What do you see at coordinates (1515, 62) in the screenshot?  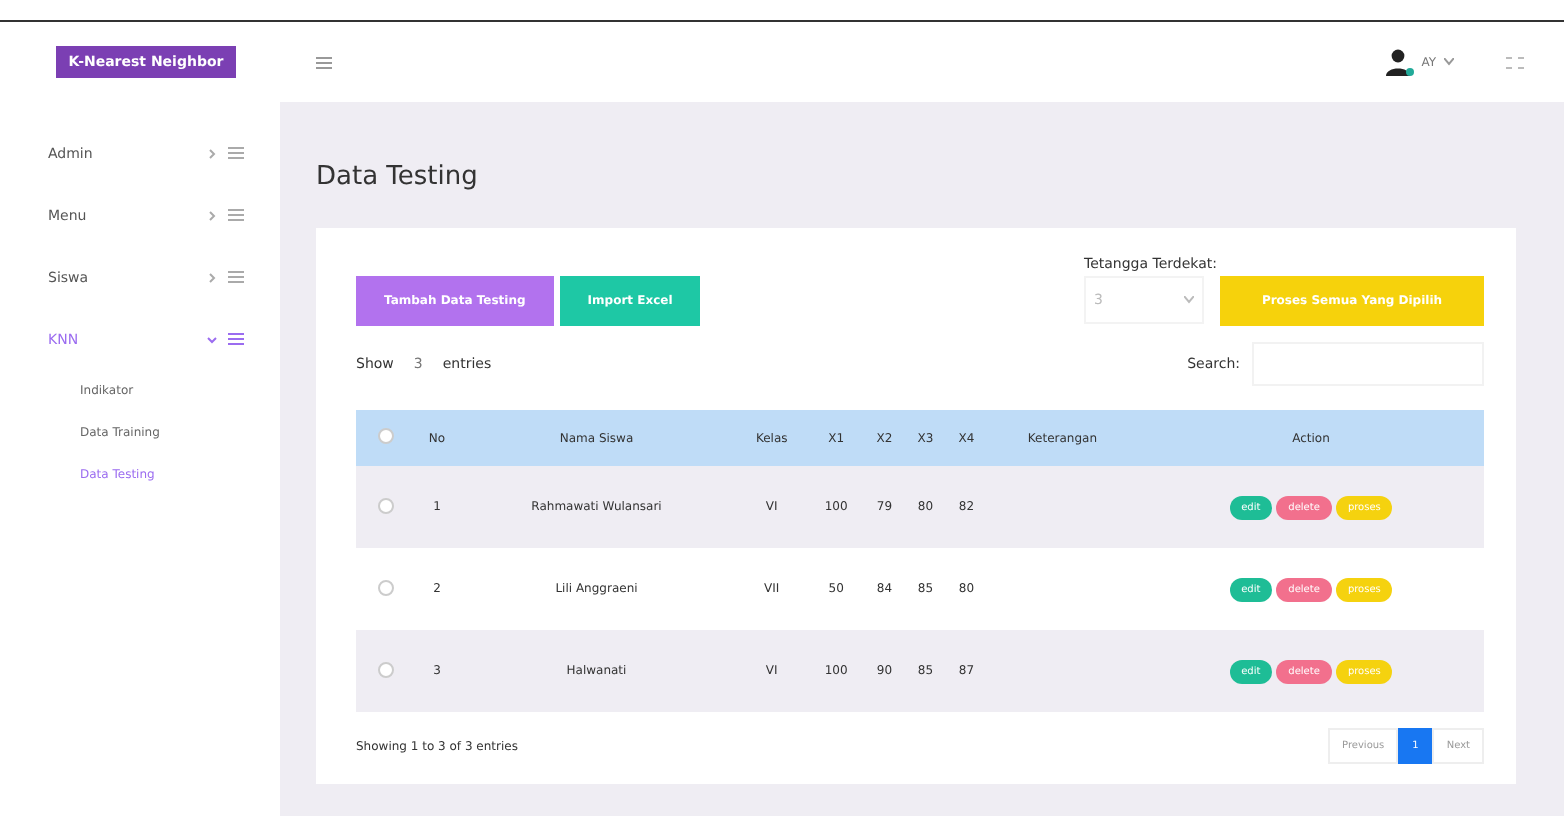 I see `grid-icon` at bounding box center [1515, 62].